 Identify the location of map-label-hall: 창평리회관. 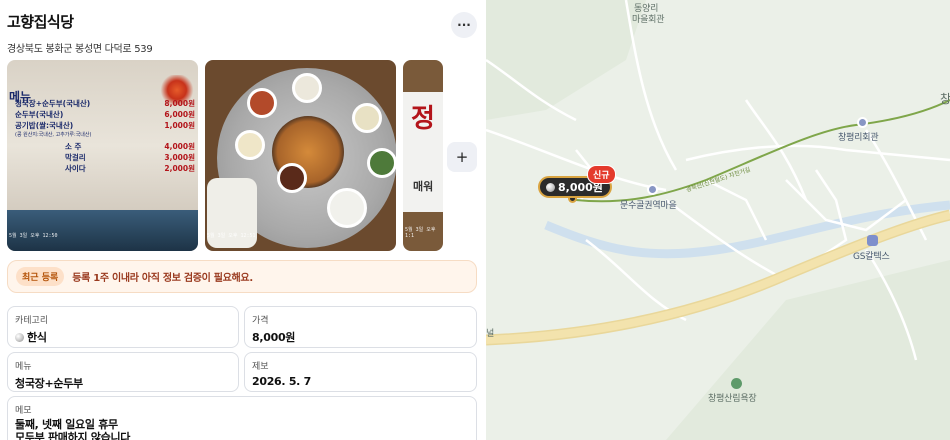
(858, 138).